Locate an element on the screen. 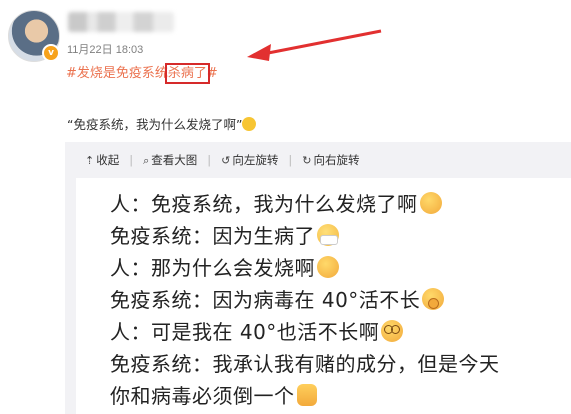 The width and height of the screenshot is (571, 414). hashtag-end: # is located at coordinates (212, 73).